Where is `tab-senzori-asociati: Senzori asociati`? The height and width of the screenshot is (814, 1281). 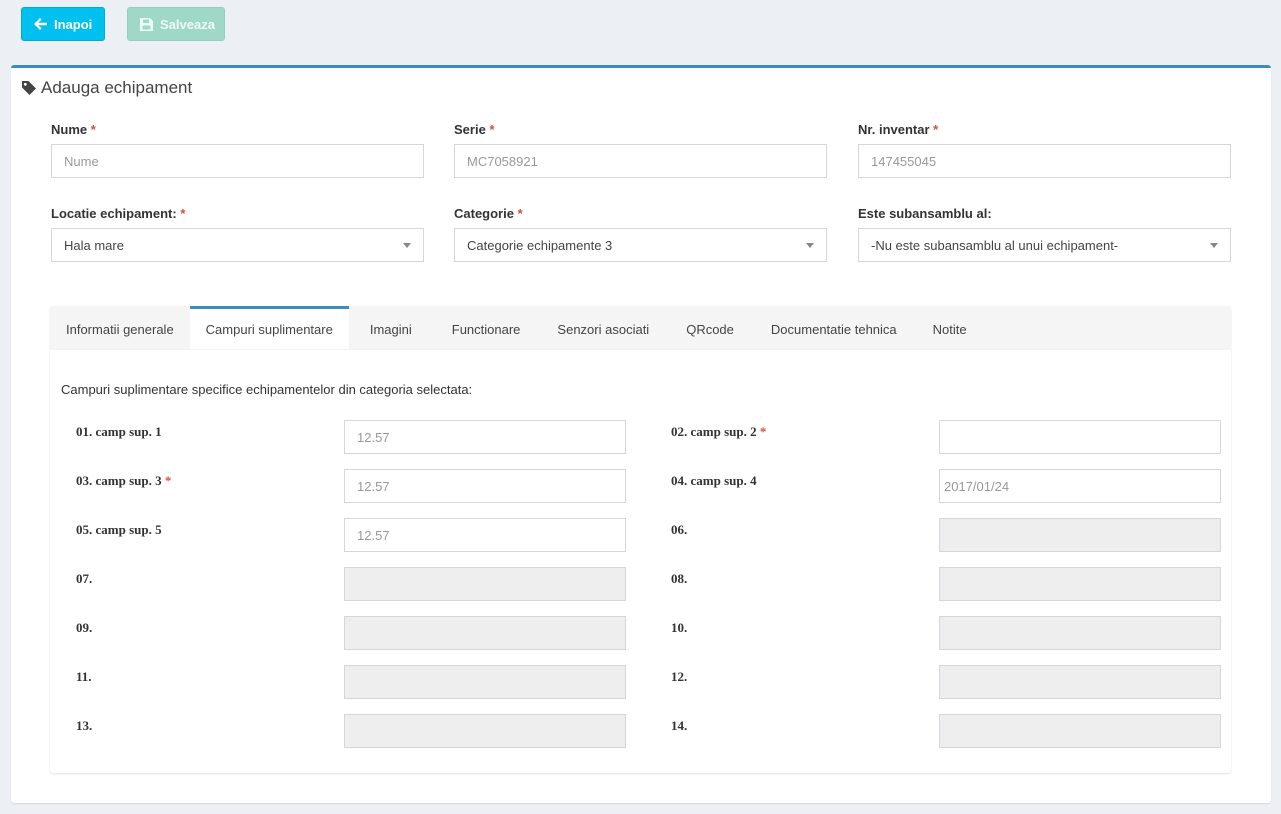 tab-senzori-asociati: Senzori asociati is located at coordinates (603, 327).